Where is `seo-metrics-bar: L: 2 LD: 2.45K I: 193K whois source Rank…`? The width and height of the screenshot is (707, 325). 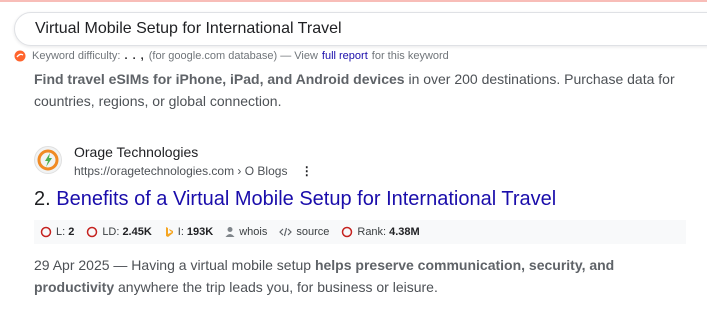
seo-metrics-bar: L: 2 LD: 2.45K I: 193K whois source Rank… is located at coordinates (360, 232).